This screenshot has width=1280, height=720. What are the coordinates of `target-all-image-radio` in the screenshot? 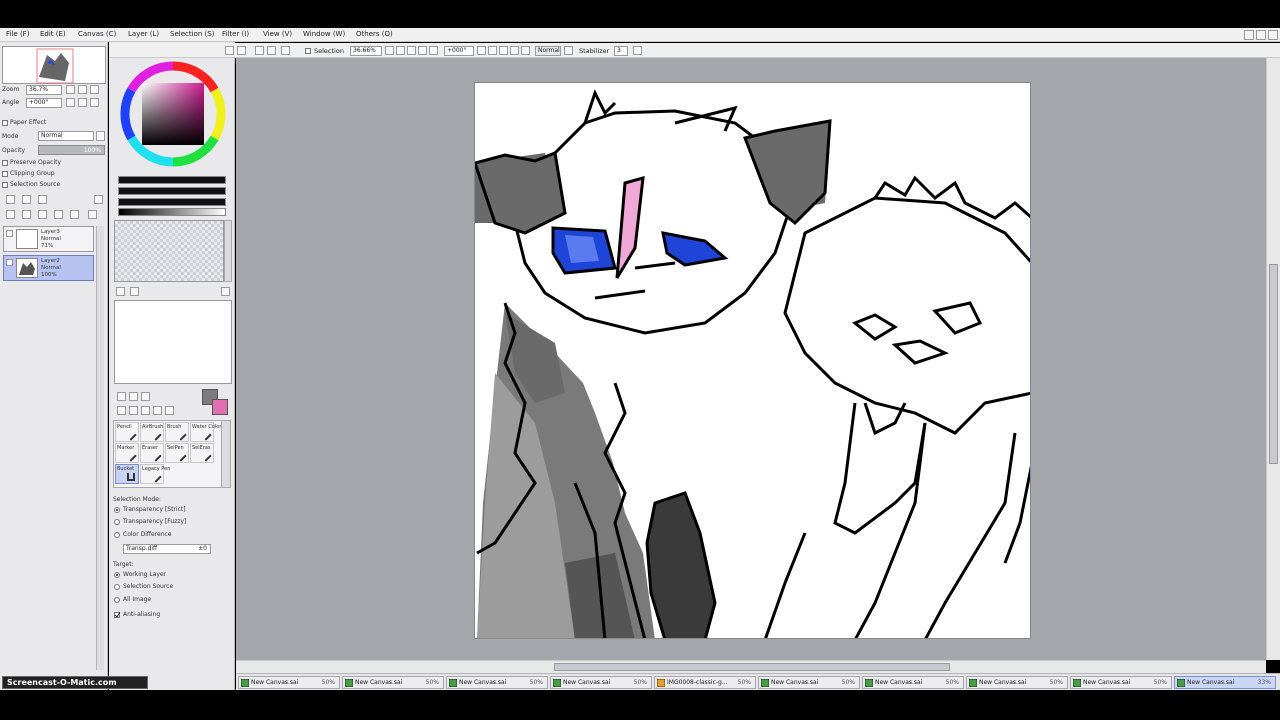 It's located at (117, 600).